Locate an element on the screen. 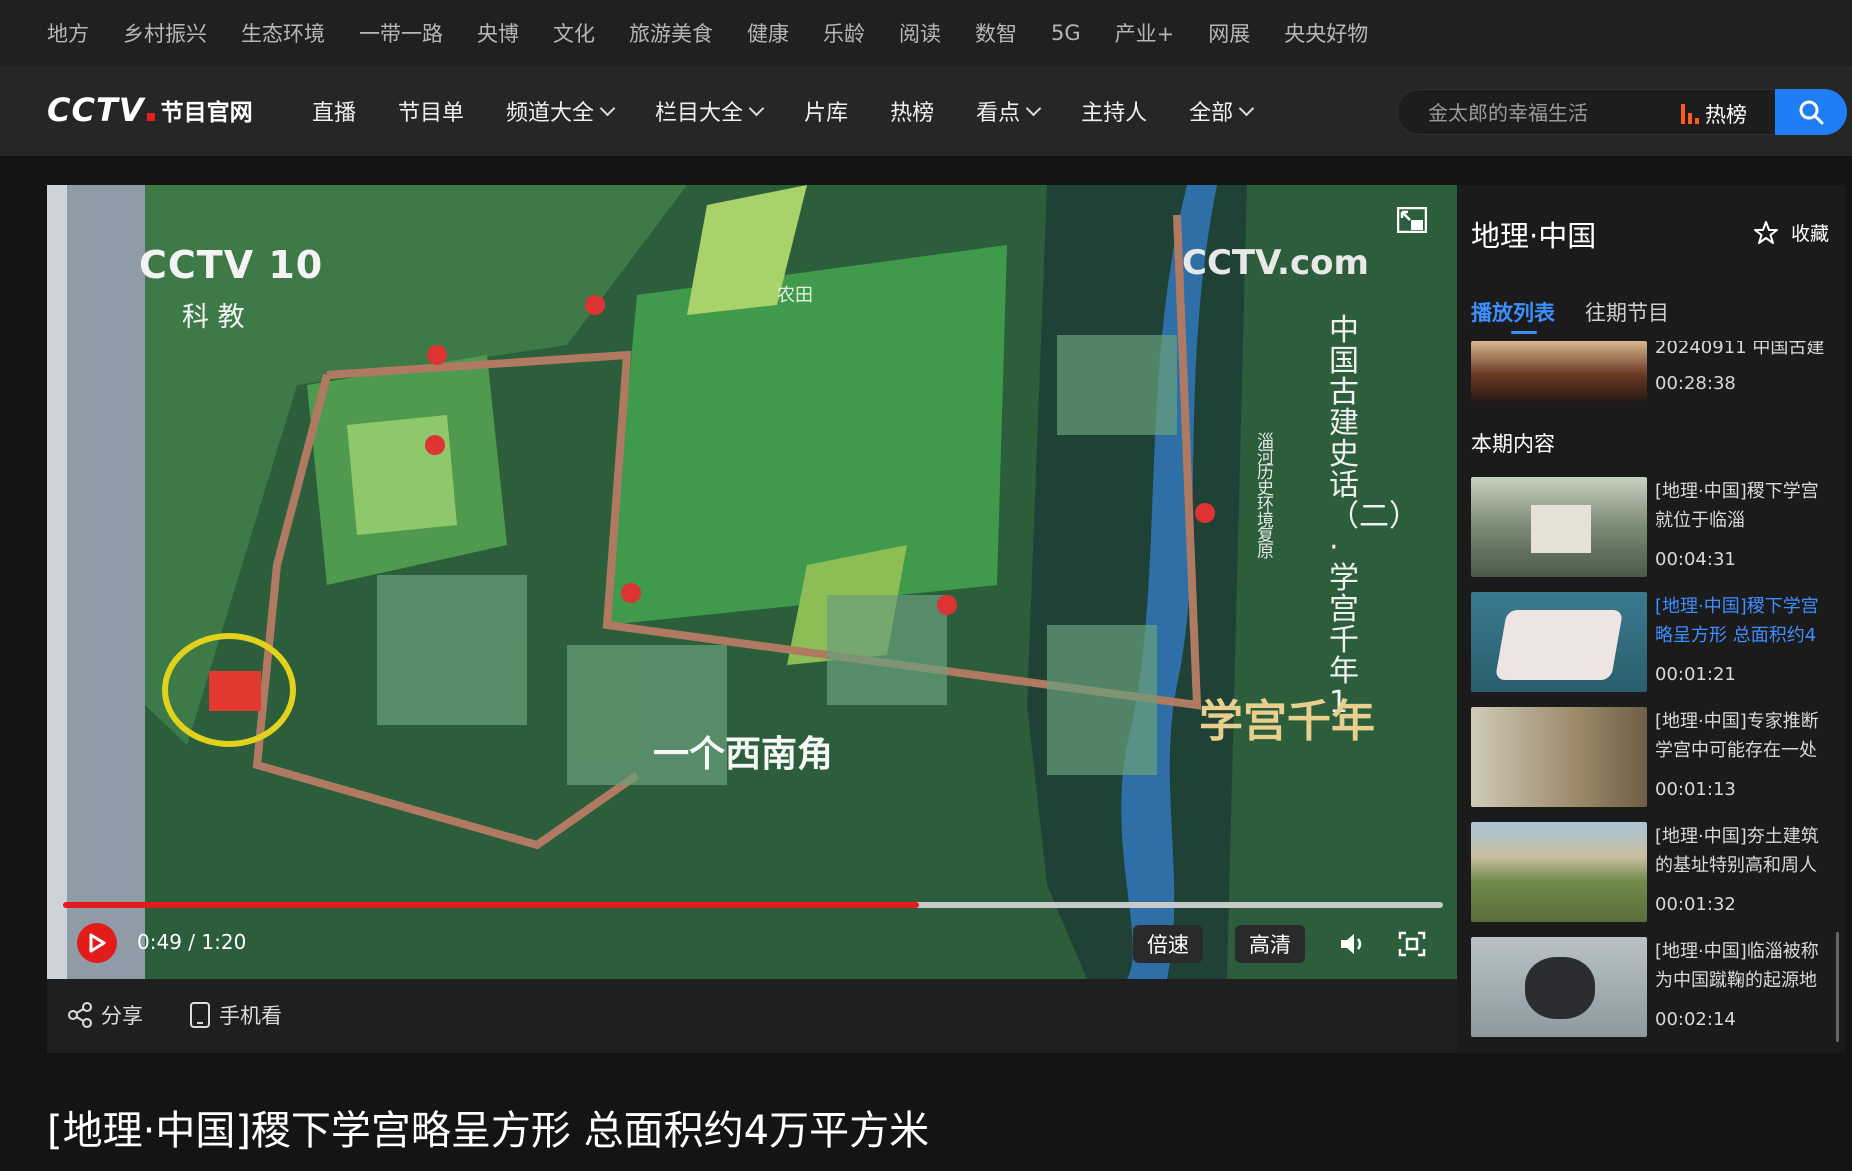  item-title: [地理·中国]临淄被称为中国蹴鞠的起源地 is located at coordinates (1737, 966).